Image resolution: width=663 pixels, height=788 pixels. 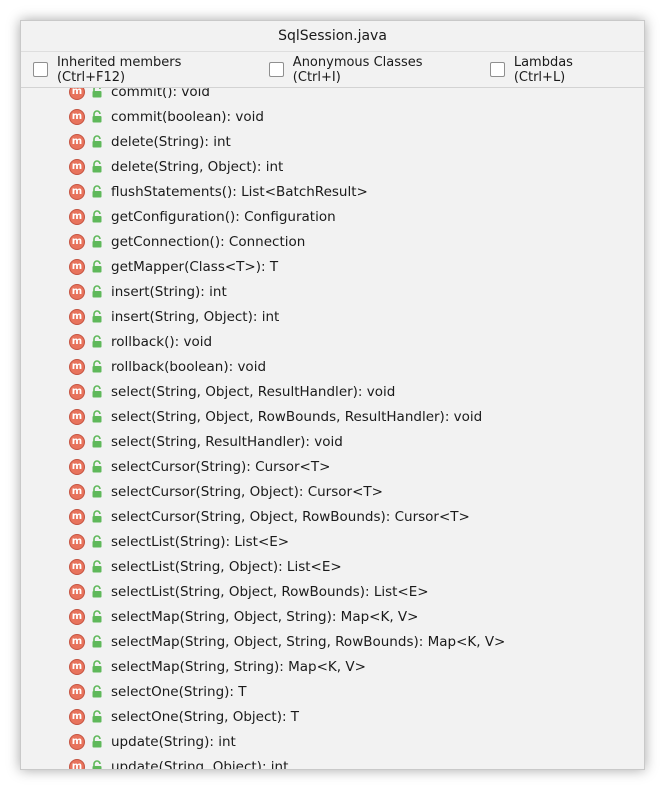 I want to click on member-row: m selectOne(String, Object): T, so click(x=332, y=716).